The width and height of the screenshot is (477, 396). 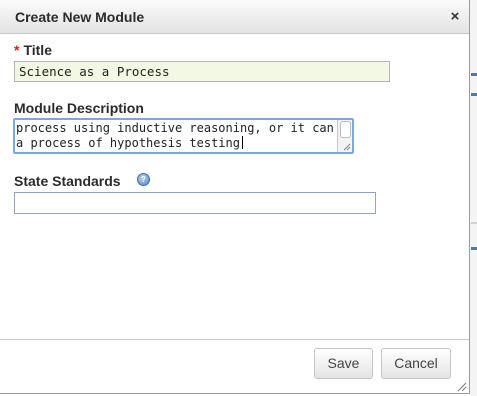 What do you see at coordinates (79, 108) in the screenshot?
I see `description-label: Module Description` at bounding box center [79, 108].